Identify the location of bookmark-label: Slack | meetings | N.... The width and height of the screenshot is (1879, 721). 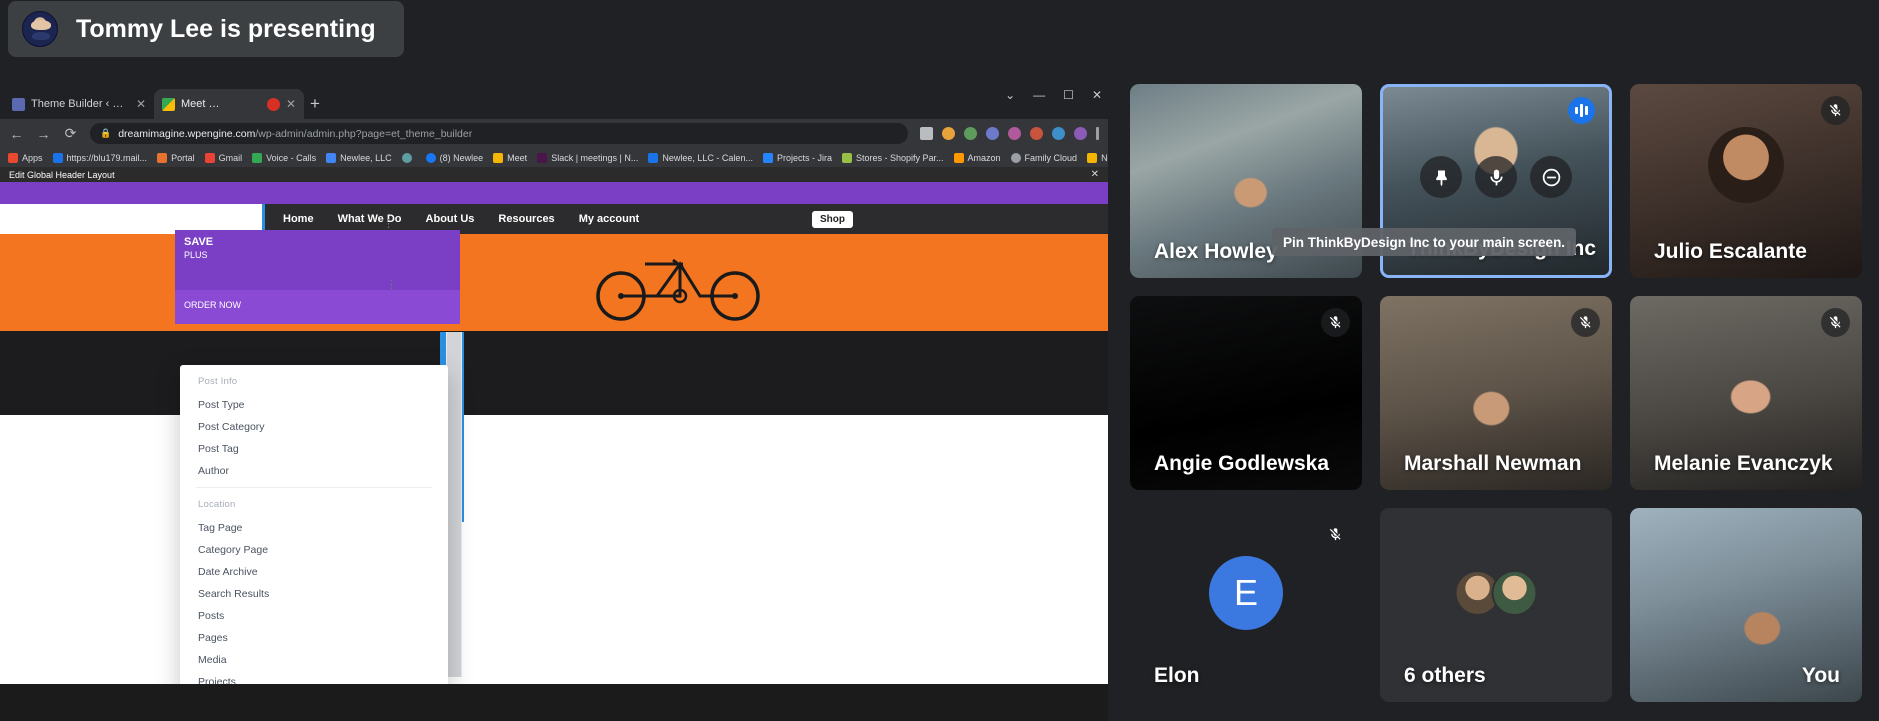
(595, 157).